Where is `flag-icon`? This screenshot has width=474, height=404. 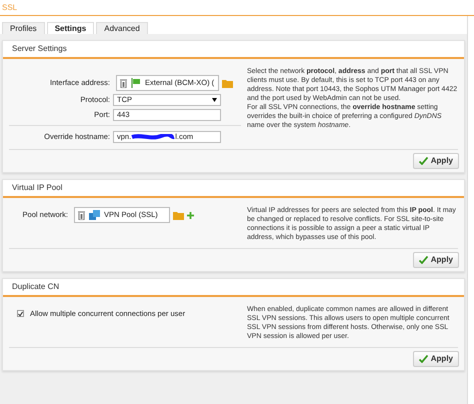
flag-icon is located at coordinates (136, 83).